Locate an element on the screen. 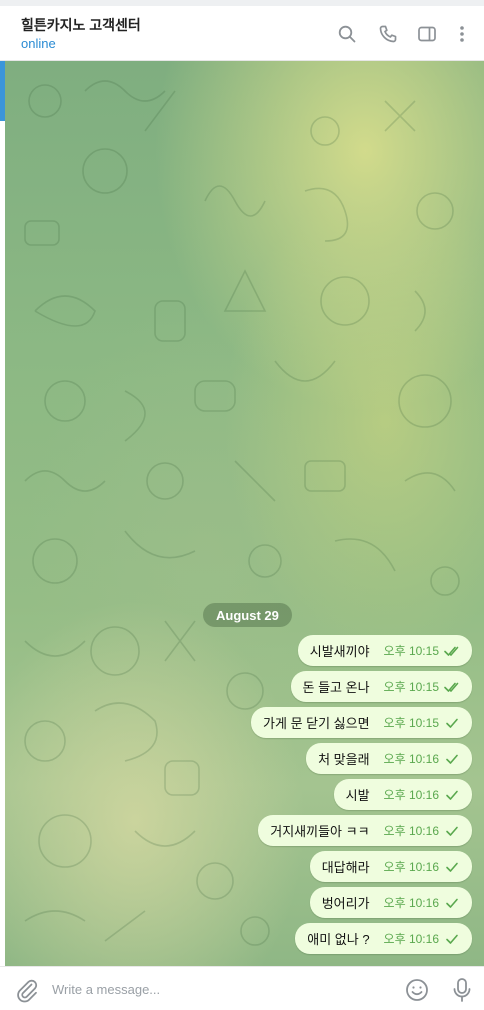  message-text: 대답해라 is located at coordinates (345, 867).